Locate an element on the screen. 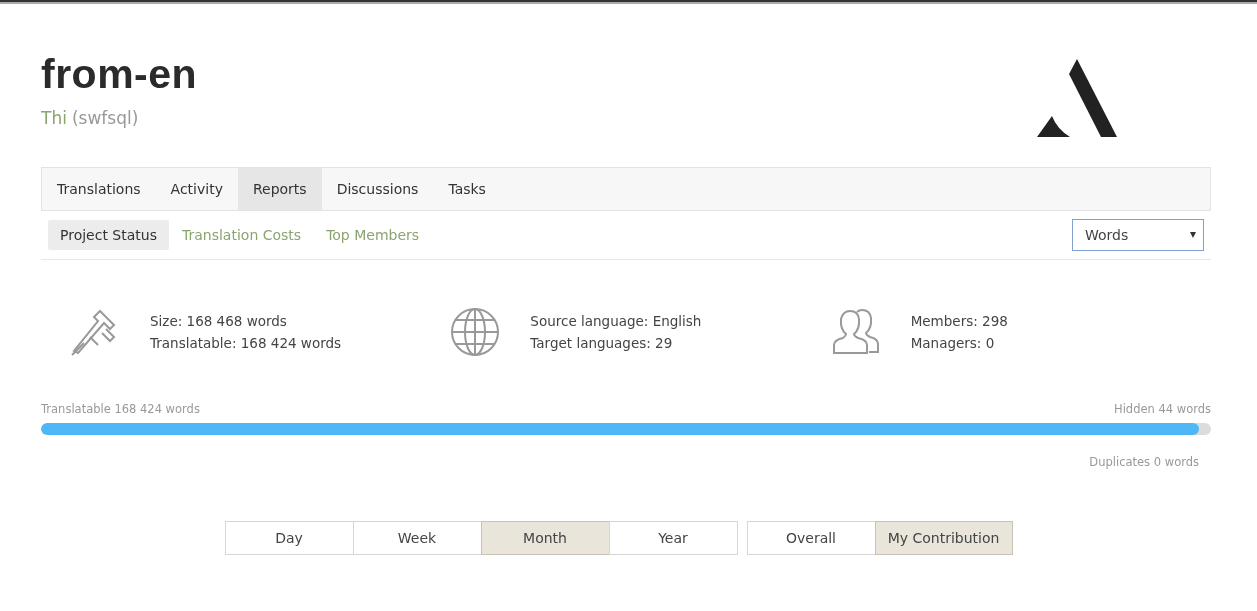 This screenshot has height=611, width=1257. nav-tab: Discussions is located at coordinates (377, 189).